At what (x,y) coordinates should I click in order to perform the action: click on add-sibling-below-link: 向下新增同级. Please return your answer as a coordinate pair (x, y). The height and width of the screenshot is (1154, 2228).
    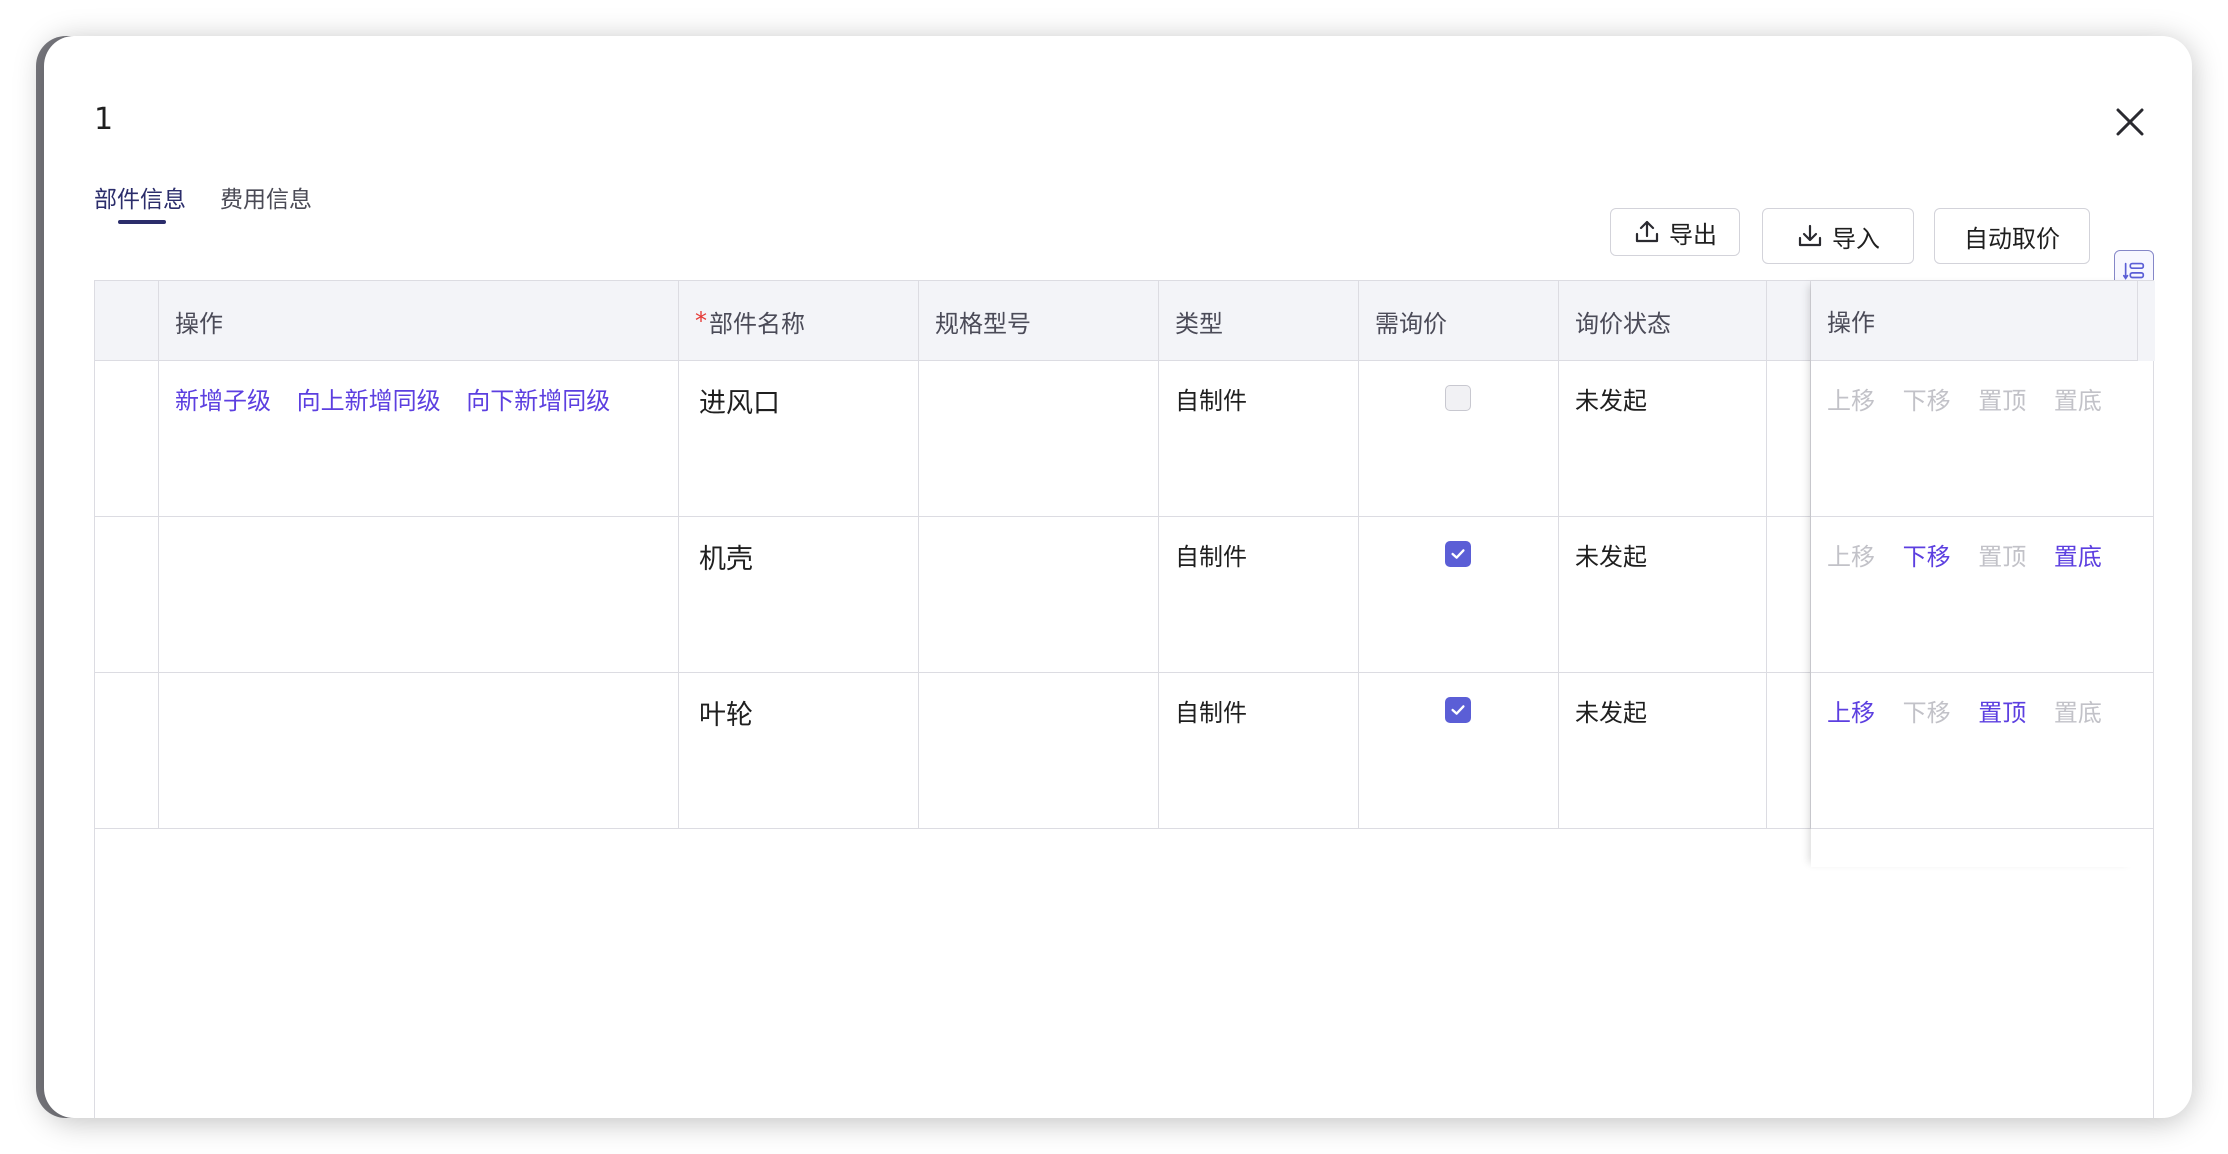
    Looking at the image, I should click on (538, 401).